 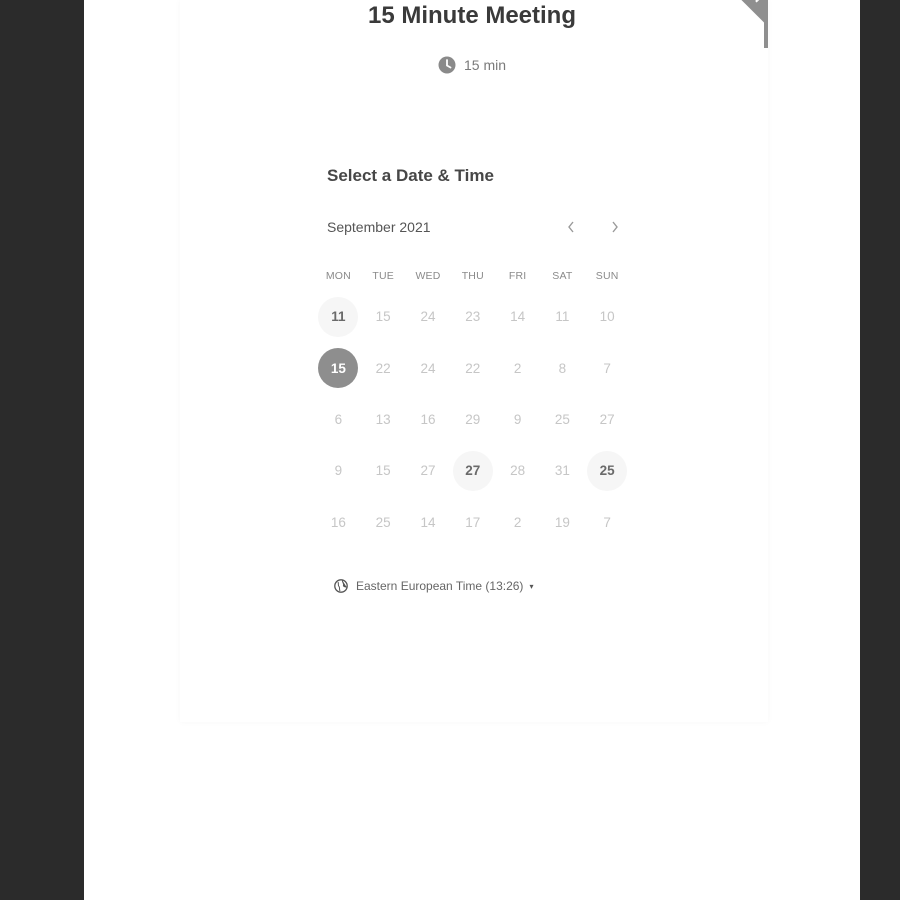 What do you see at coordinates (379, 227) in the screenshot?
I see `month-label: September 2021` at bounding box center [379, 227].